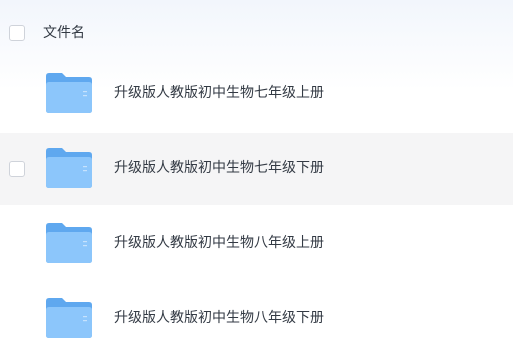  Describe the element at coordinates (219, 93) in the screenshot. I see `file-name: 升级版人教版初中生物七年级上册` at that location.